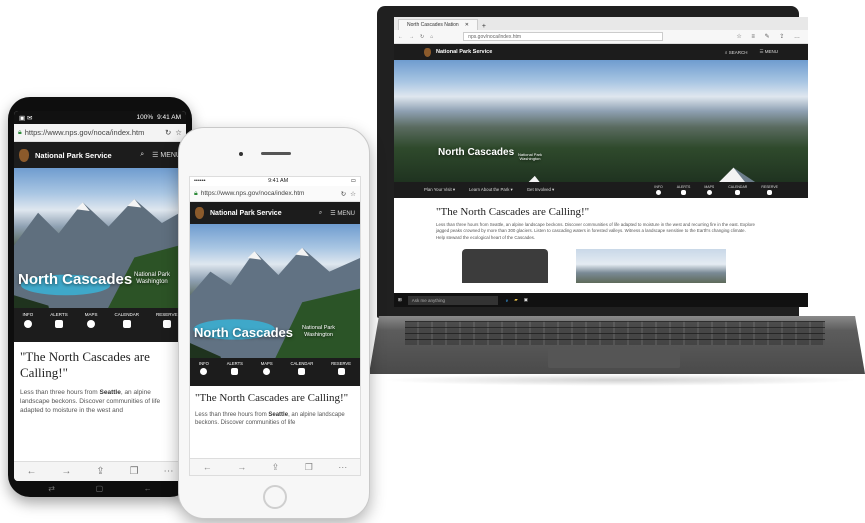  What do you see at coordinates (540, 190) in the screenshot?
I see `nav-get-involved: Get Involved ▾` at bounding box center [540, 190].